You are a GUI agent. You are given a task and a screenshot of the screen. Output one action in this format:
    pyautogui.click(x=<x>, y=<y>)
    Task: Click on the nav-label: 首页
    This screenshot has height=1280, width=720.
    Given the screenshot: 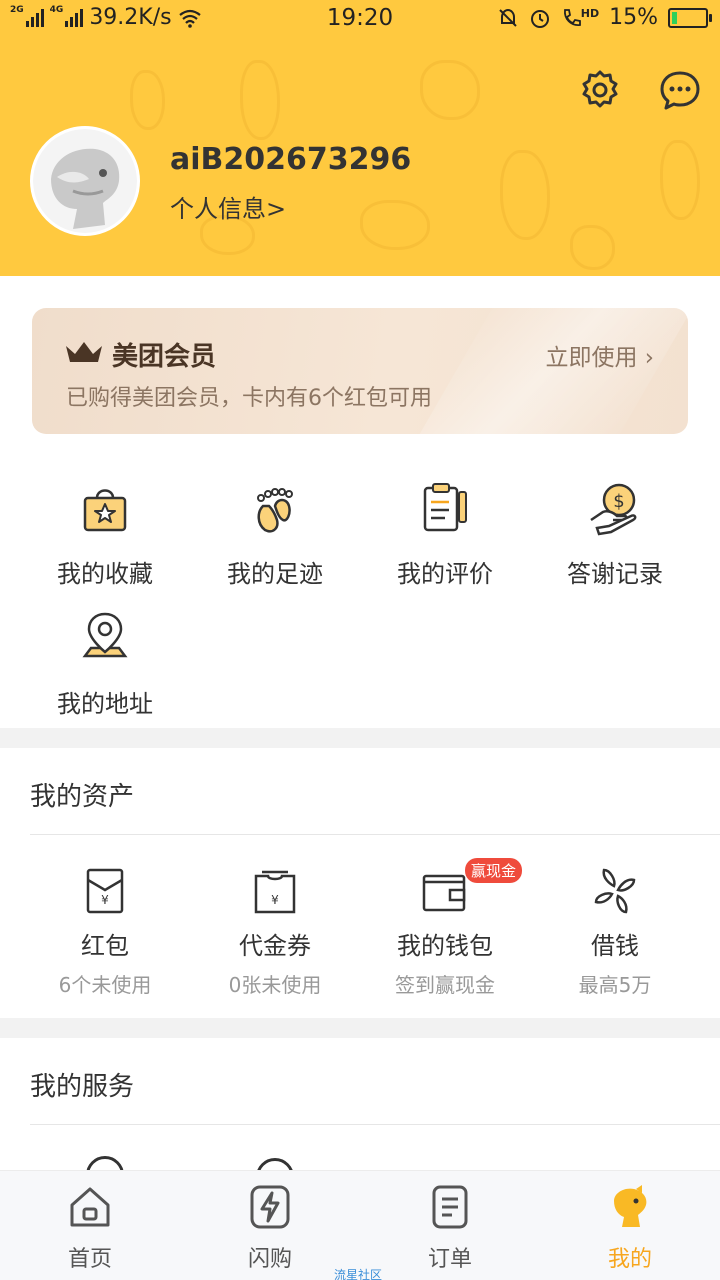 What is the action you would take?
    pyautogui.click(x=89, y=1259)
    